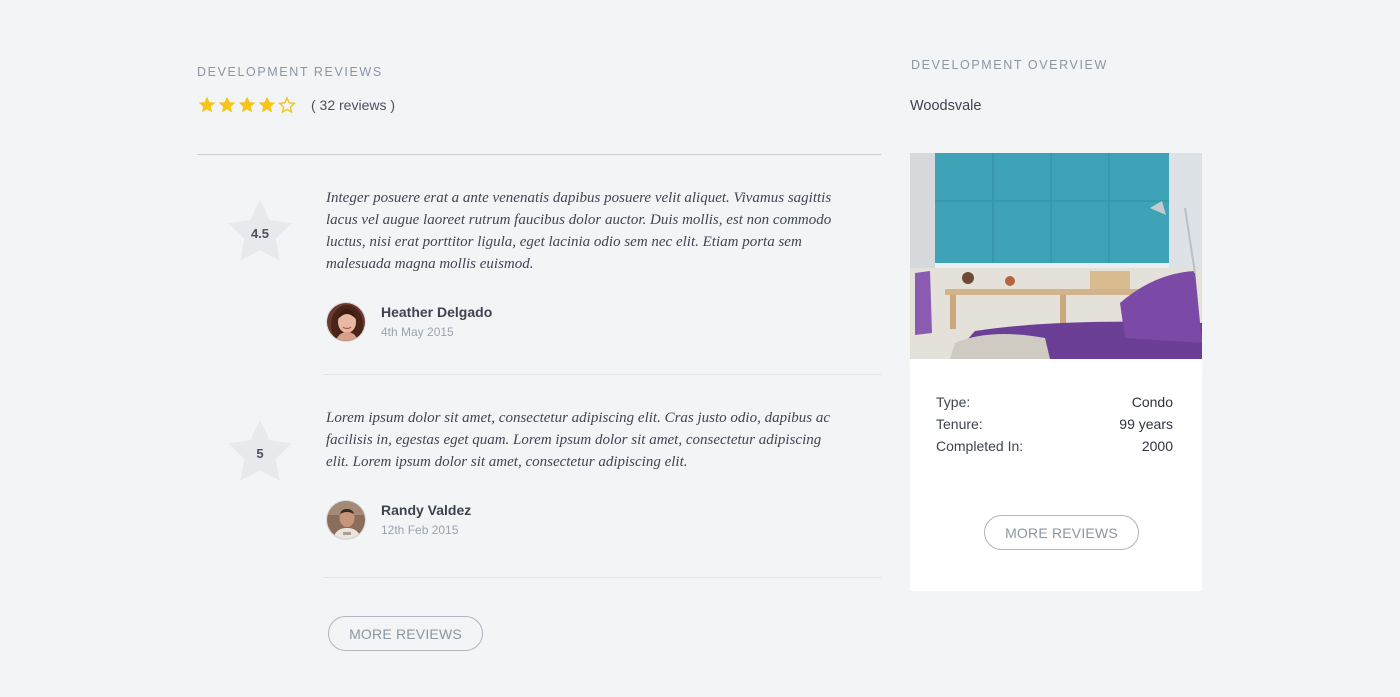 The width and height of the screenshot is (1400, 697). I want to click on rating-stars, so click(247, 105).